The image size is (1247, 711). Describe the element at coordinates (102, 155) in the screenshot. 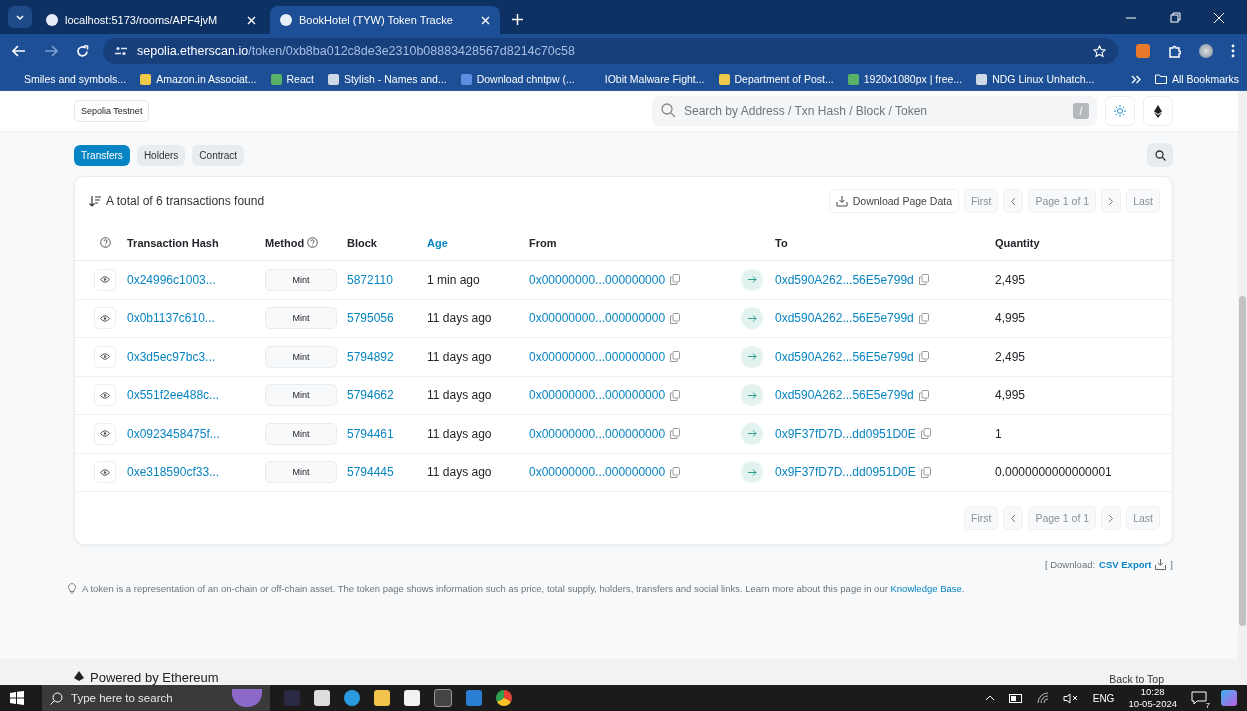

I see `tab: Transfers` at that location.